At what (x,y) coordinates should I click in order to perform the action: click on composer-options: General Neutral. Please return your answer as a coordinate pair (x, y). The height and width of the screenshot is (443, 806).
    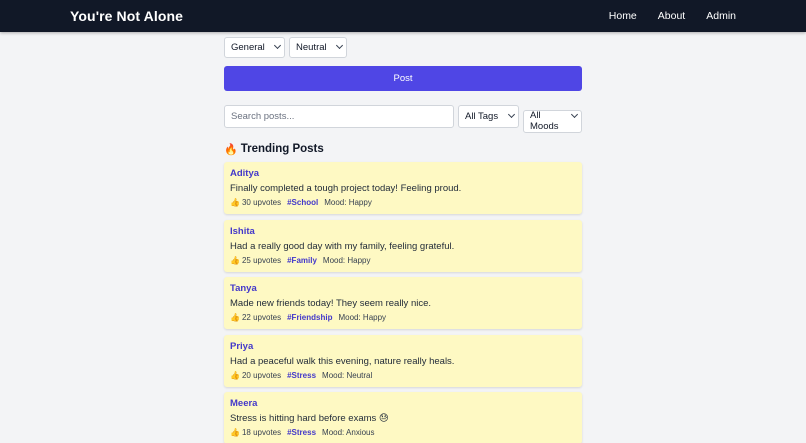
    Looking at the image, I should click on (403, 47).